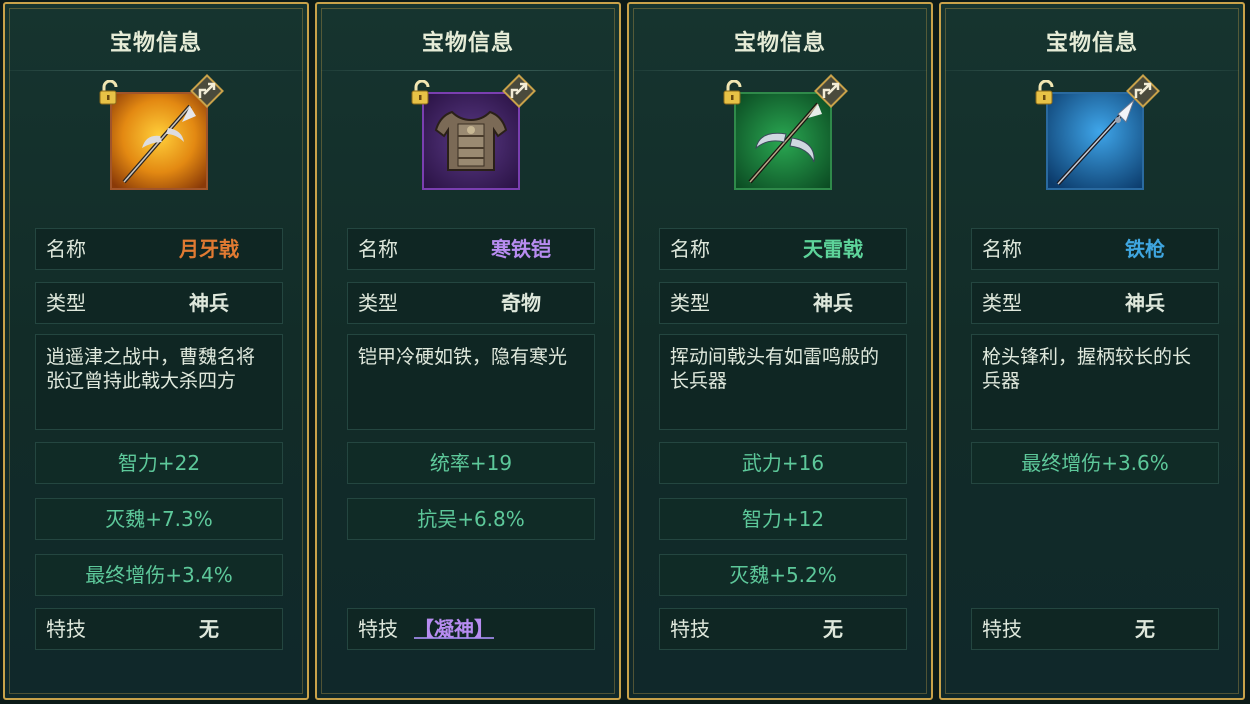 The height and width of the screenshot is (704, 1250). What do you see at coordinates (783, 519) in the screenshot?
I see `stat-row: 智力+12` at bounding box center [783, 519].